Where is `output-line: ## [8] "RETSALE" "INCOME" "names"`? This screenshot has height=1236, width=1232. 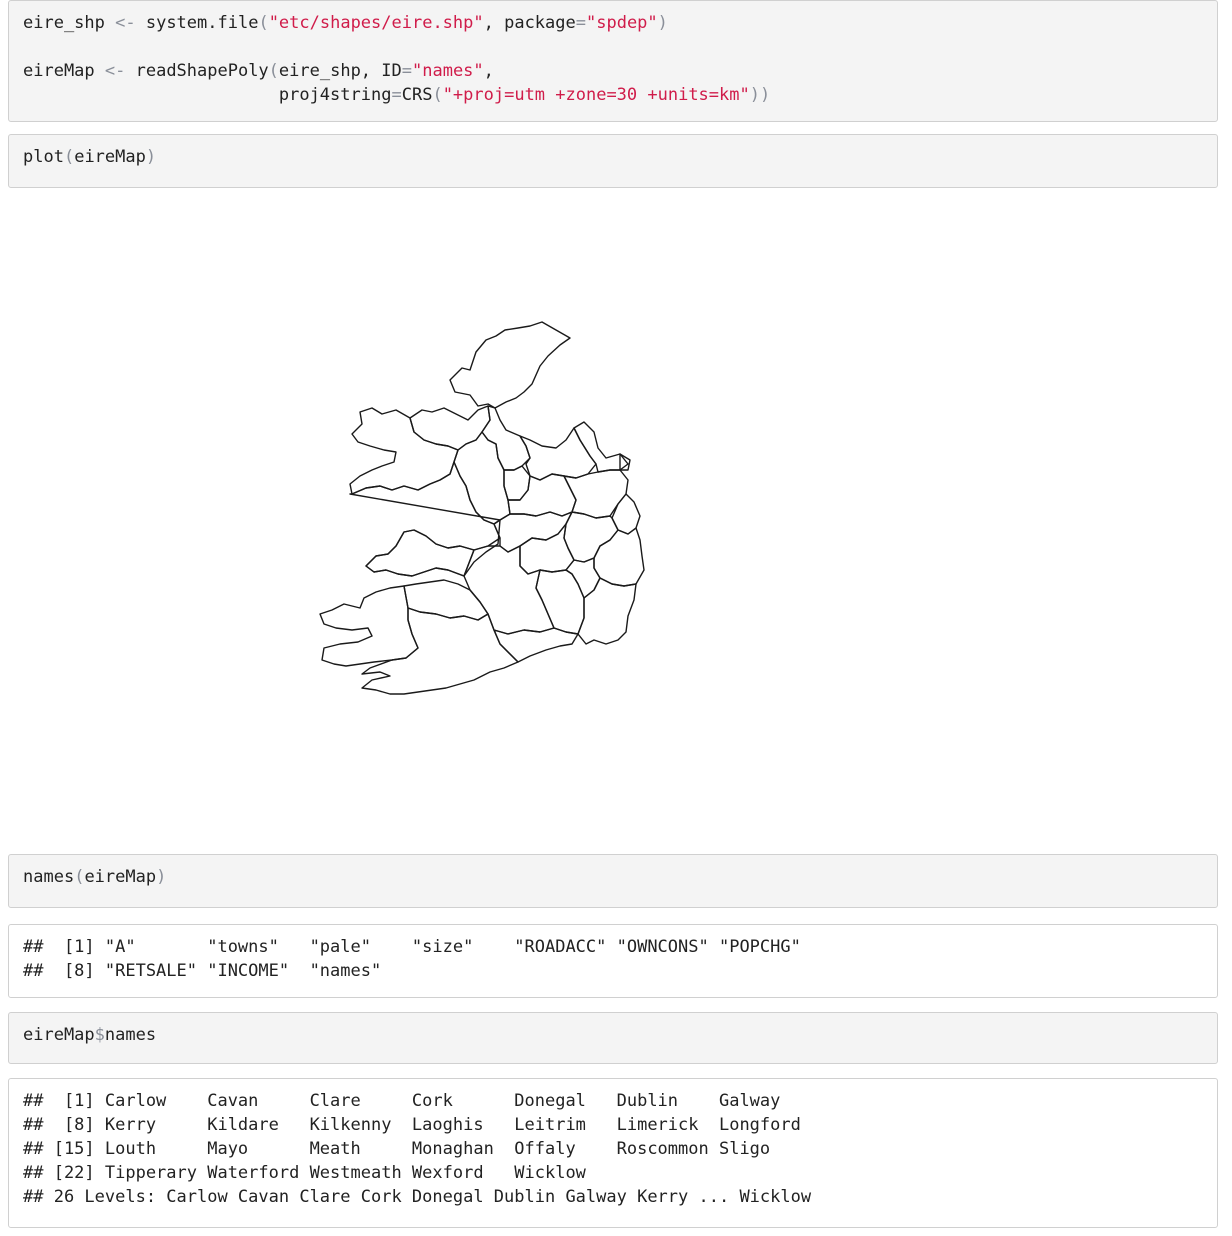 output-line: ## [8] "RETSALE" "INCOME" "names" is located at coordinates (613, 971).